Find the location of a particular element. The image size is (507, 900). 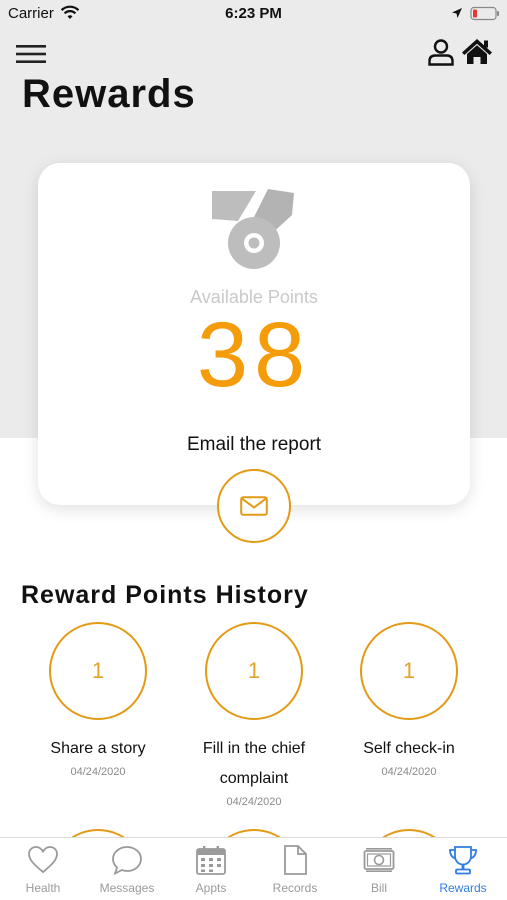

cash-icon is located at coordinates (379, 860).